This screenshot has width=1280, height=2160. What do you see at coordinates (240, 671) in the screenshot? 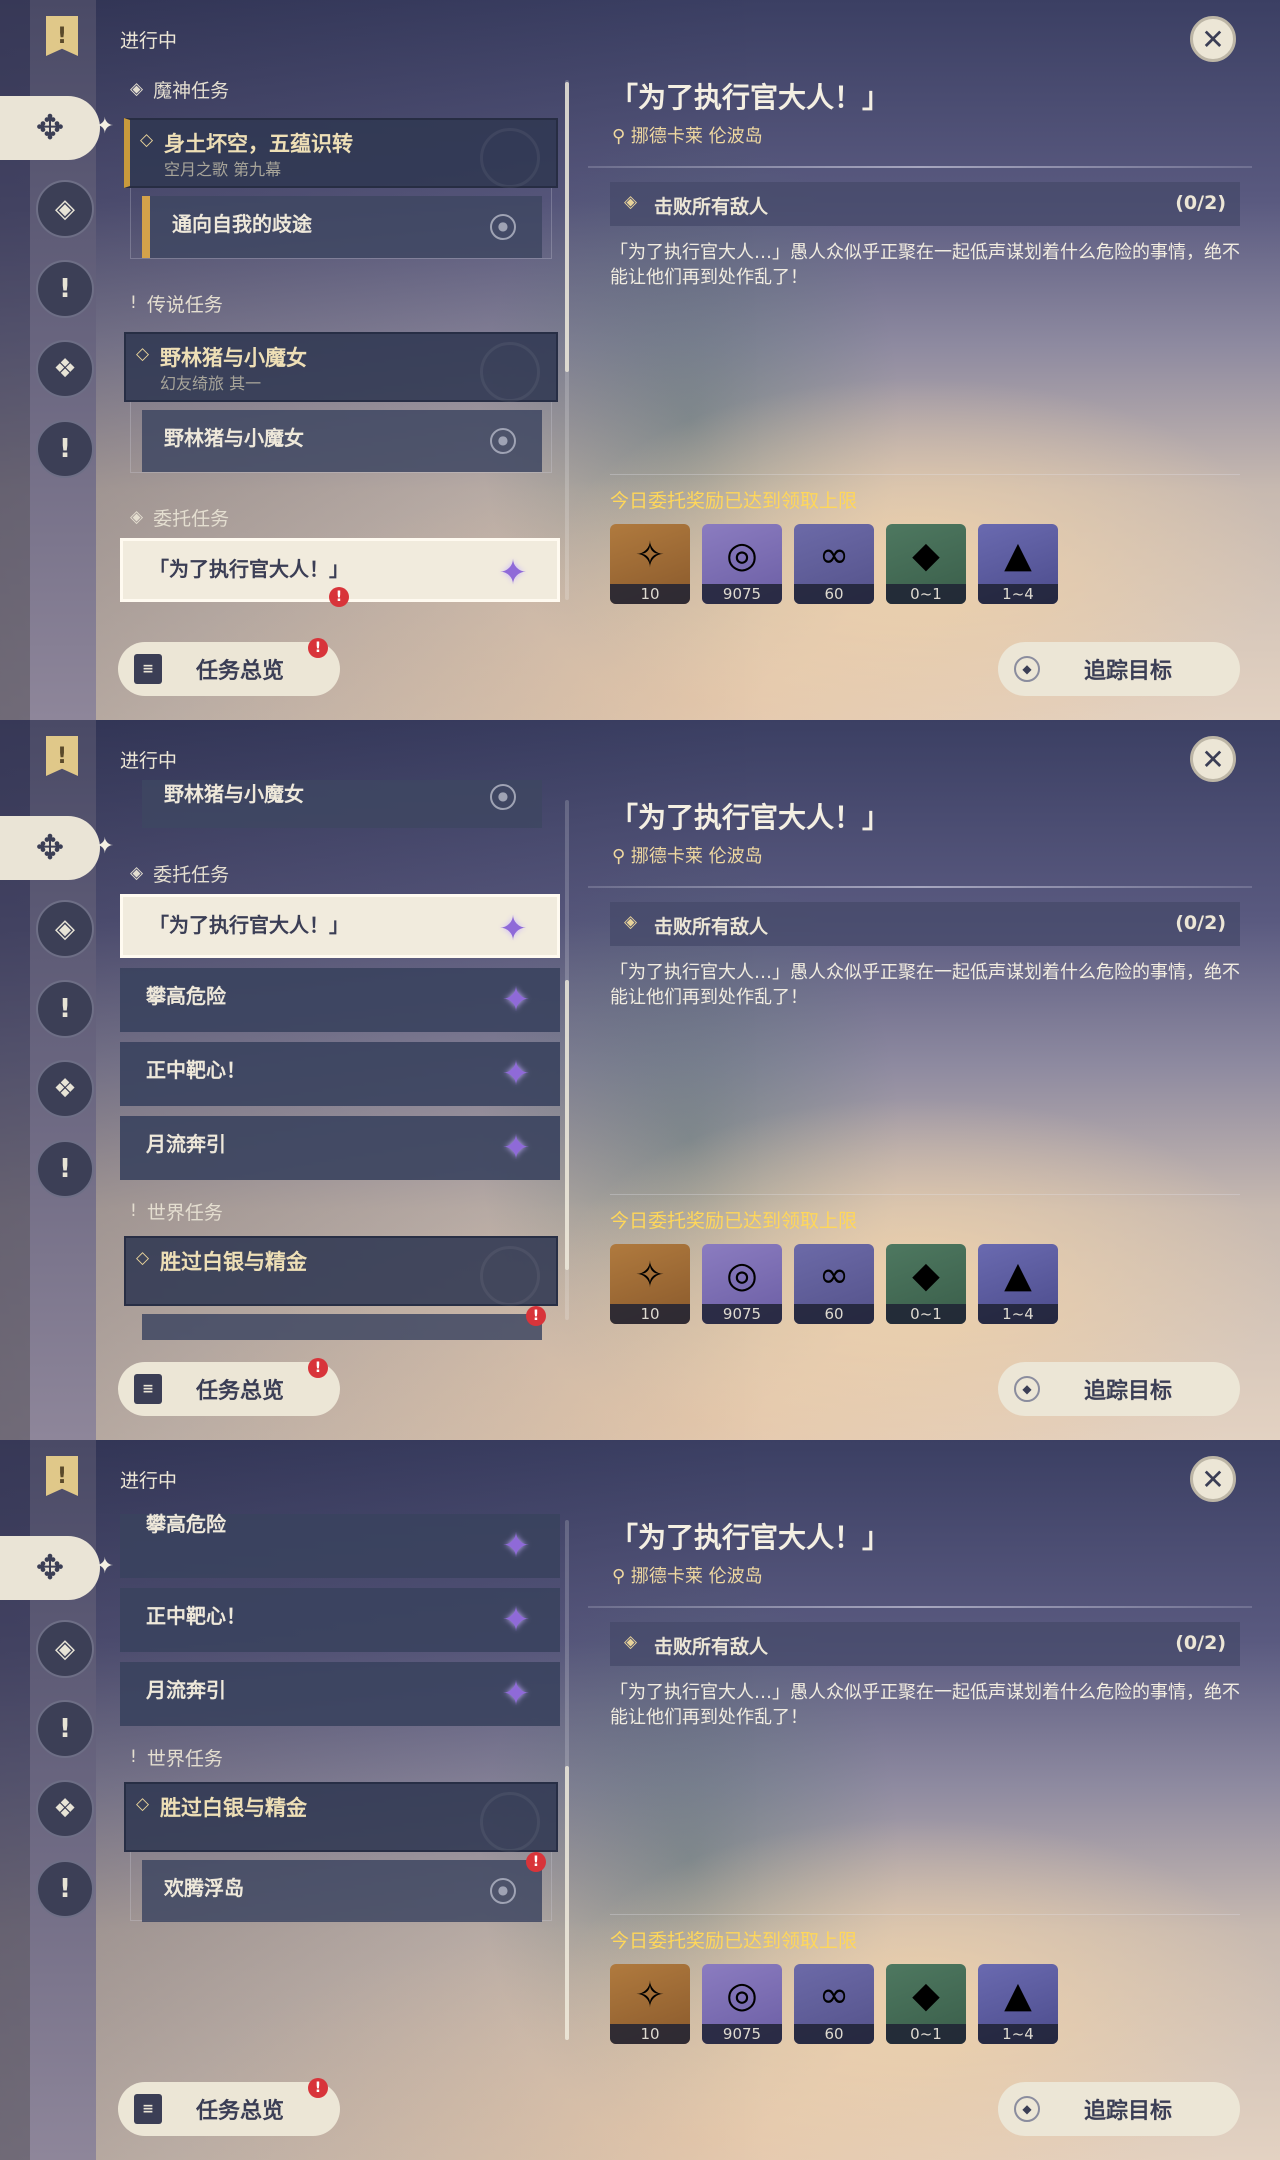
I see `overview-label: 任务总览` at bounding box center [240, 671].